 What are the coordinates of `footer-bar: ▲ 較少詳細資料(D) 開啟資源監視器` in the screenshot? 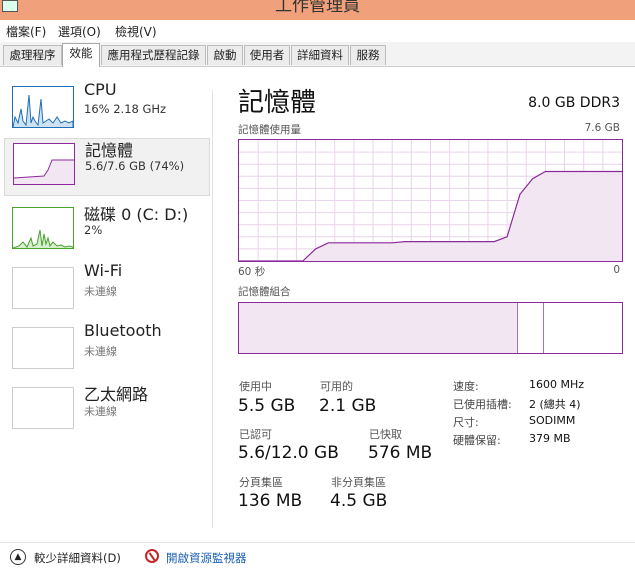 It's located at (317, 556).